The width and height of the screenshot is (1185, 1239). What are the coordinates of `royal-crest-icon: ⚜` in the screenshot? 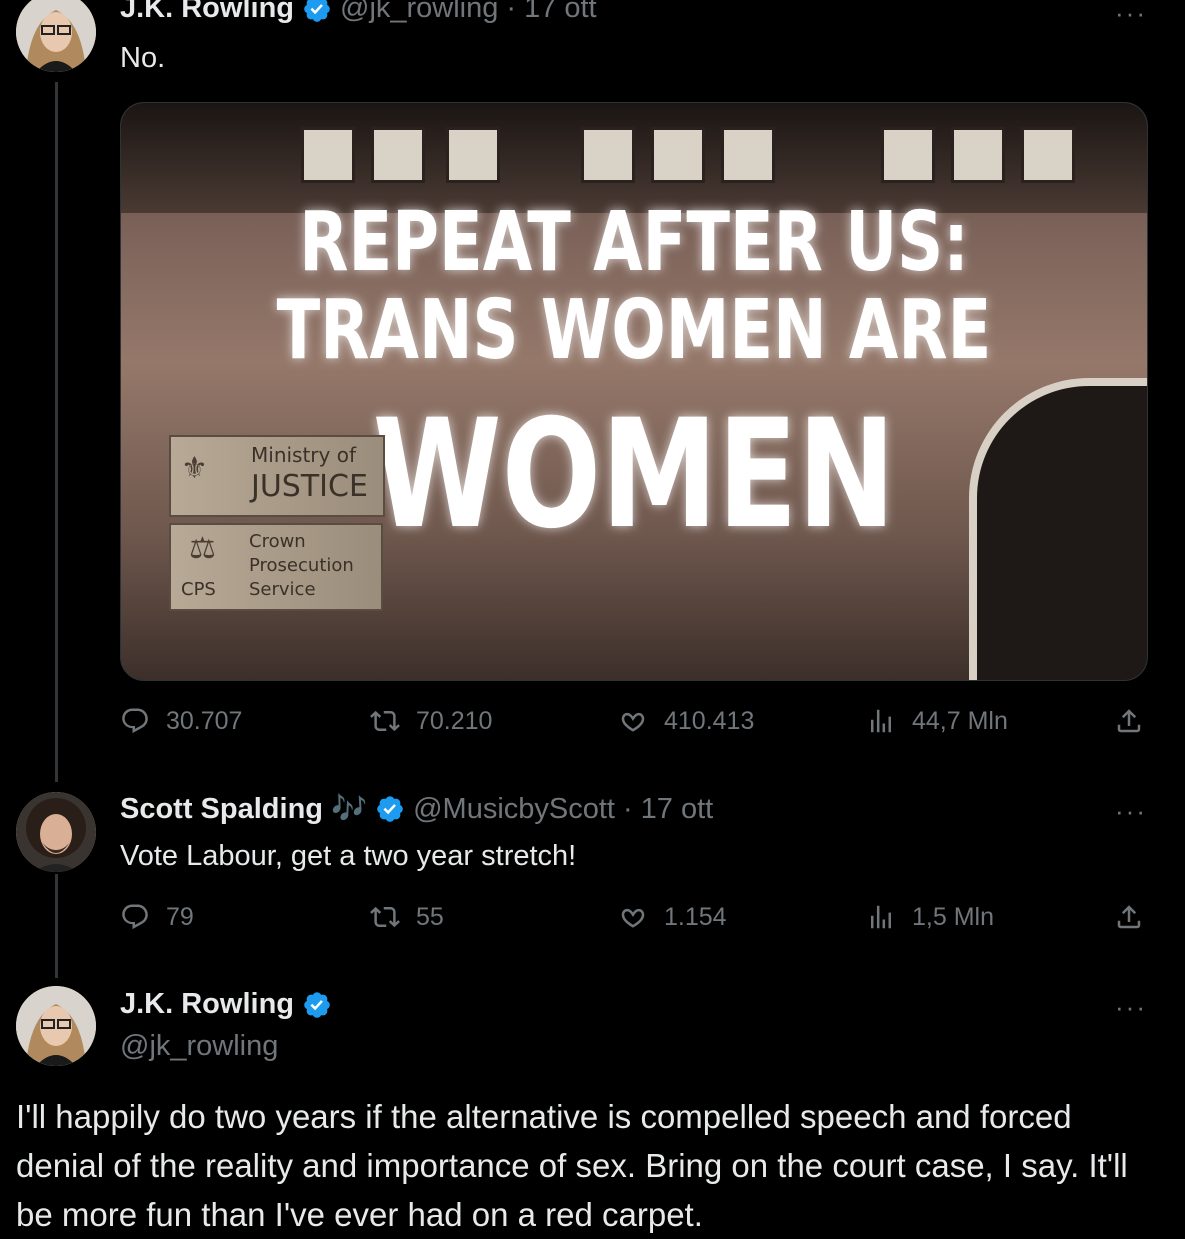 It's located at (194, 468).